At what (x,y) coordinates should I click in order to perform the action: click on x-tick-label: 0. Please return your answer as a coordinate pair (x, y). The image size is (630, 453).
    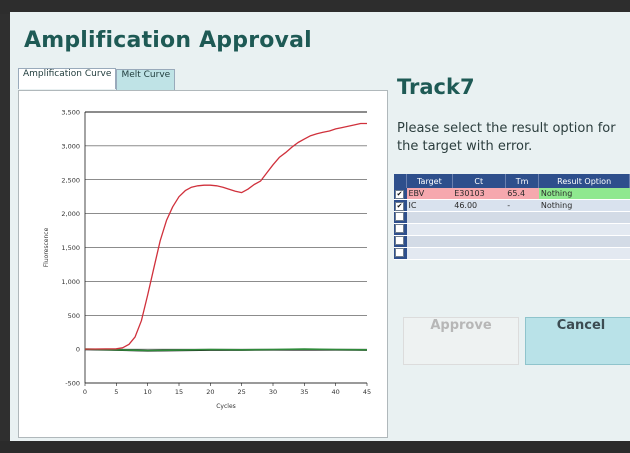
    Looking at the image, I should click on (85, 392).